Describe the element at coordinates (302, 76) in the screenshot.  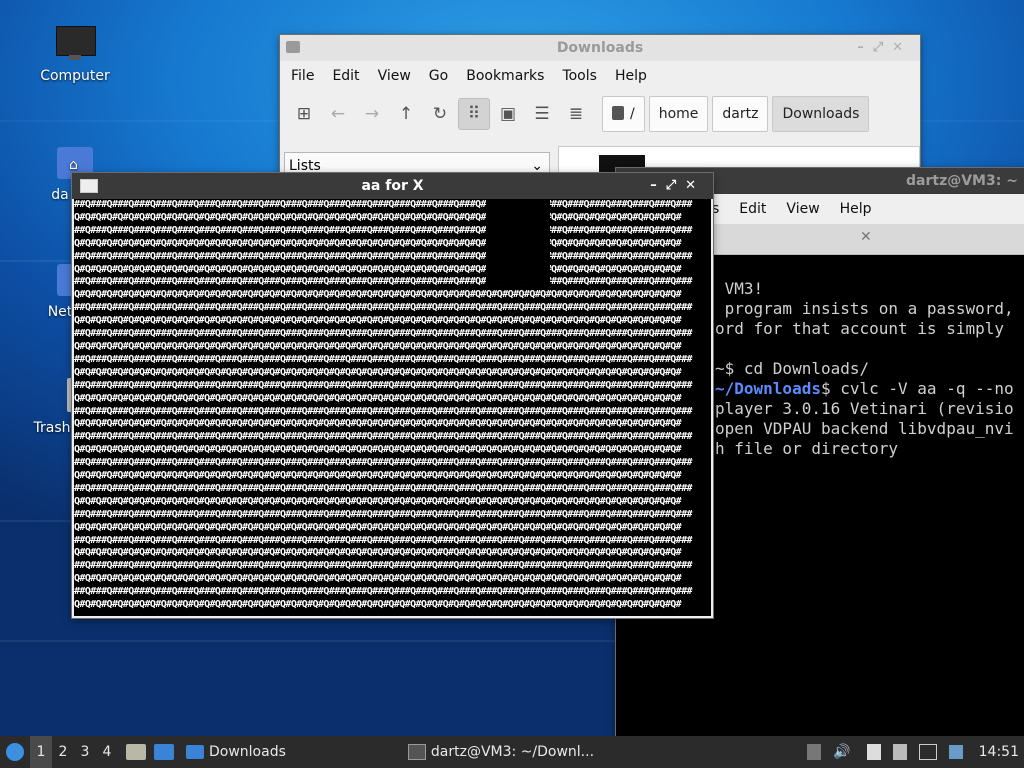
I see `menu-file: File` at that location.